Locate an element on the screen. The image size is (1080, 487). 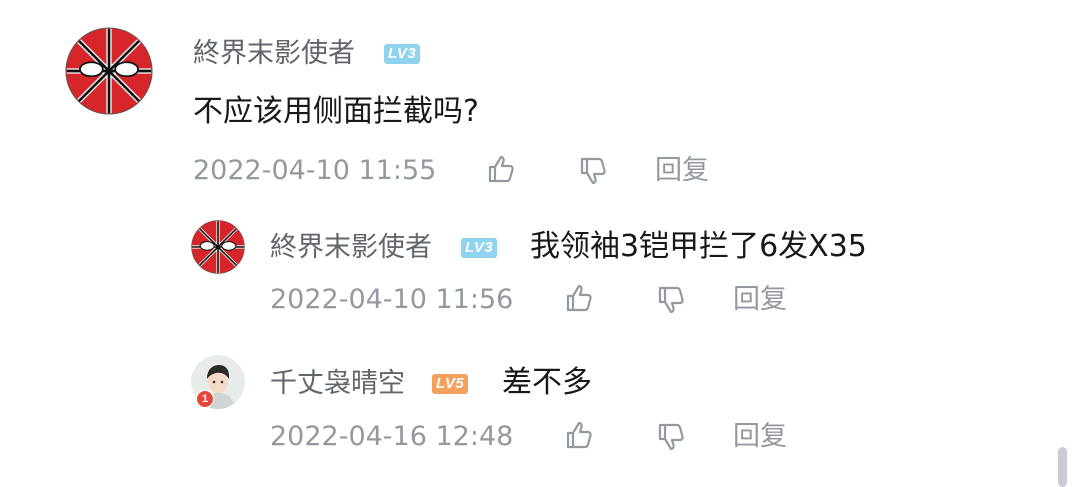
comment-timestamp: 2022-04-10 11:55 is located at coordinates (315, 170).